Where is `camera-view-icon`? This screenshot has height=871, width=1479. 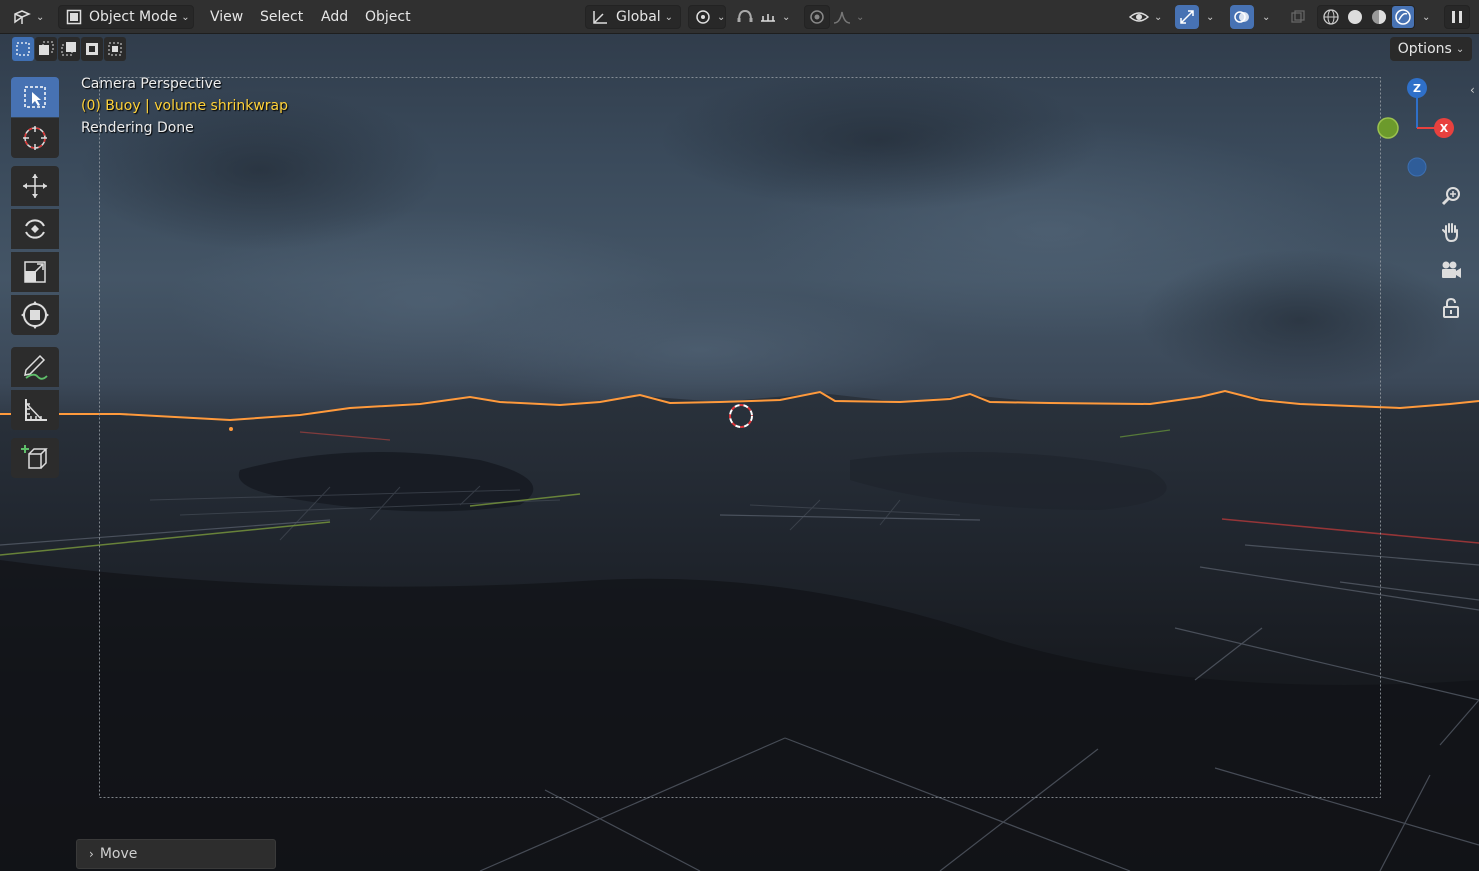
camera-view-icon is located at coordinates (1451, 270).